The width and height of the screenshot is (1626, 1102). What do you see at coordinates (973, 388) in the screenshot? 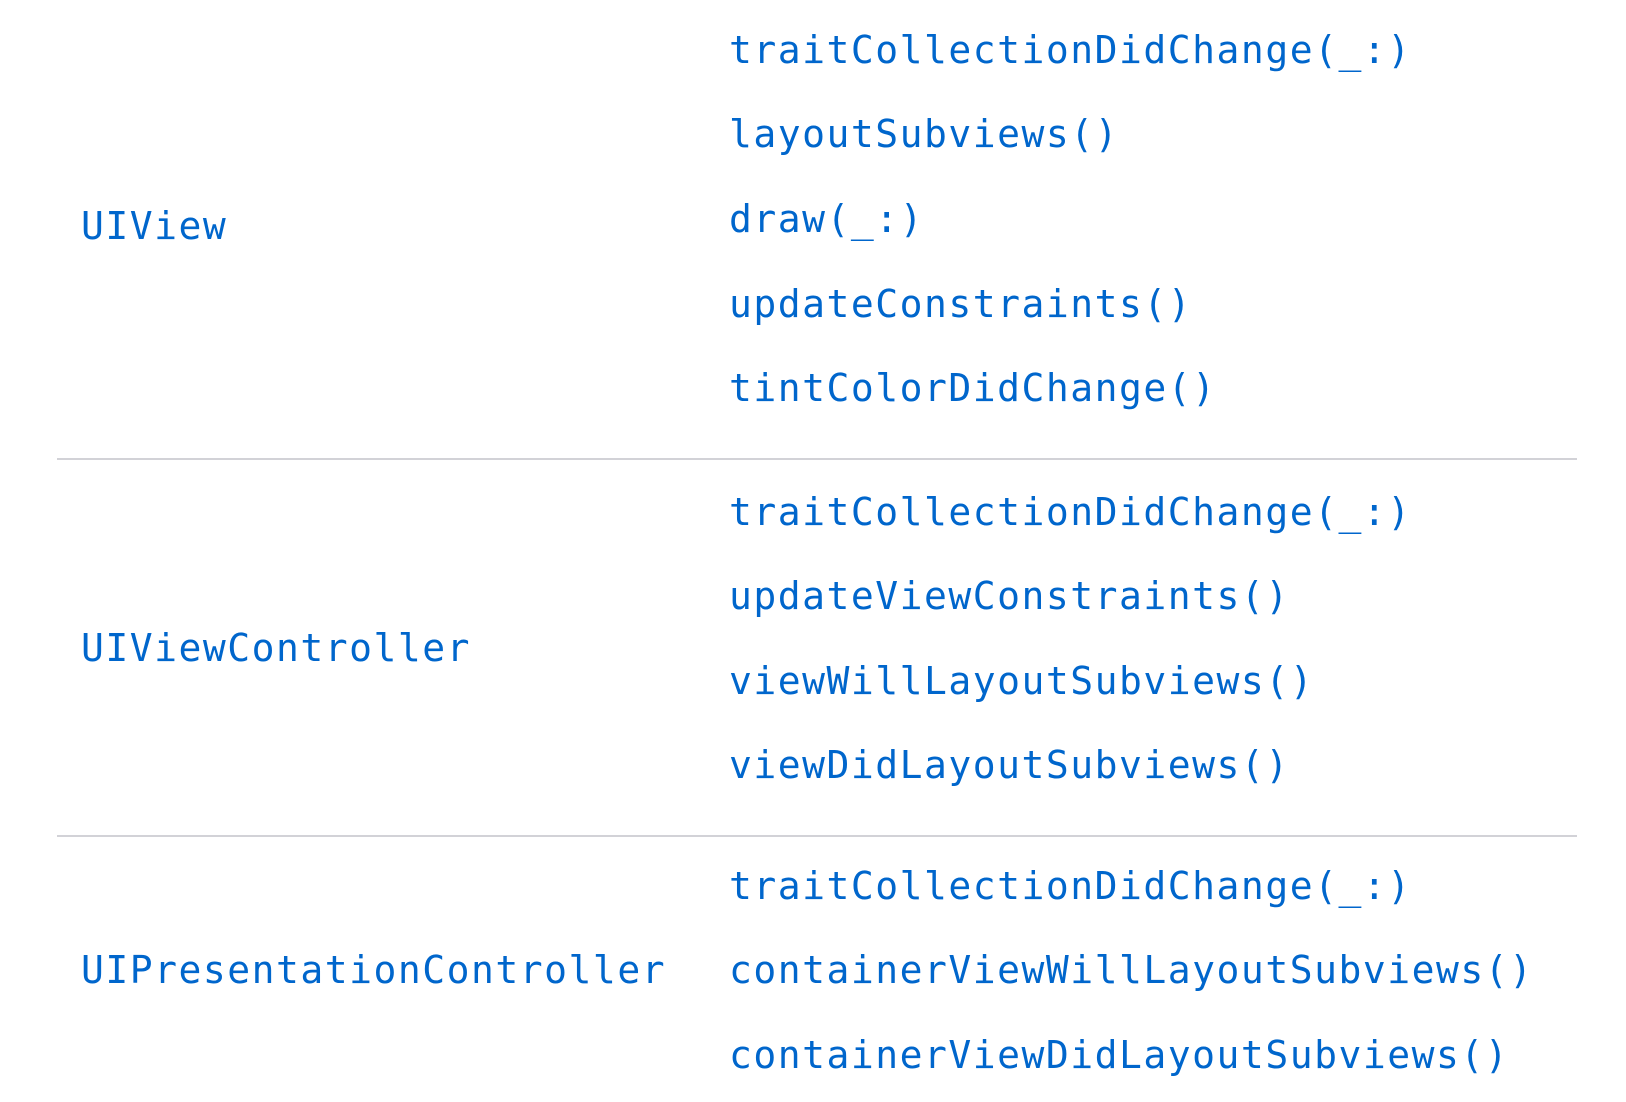
I see `method-link: tintColorDidChange()` at bounding box center [973, 388].